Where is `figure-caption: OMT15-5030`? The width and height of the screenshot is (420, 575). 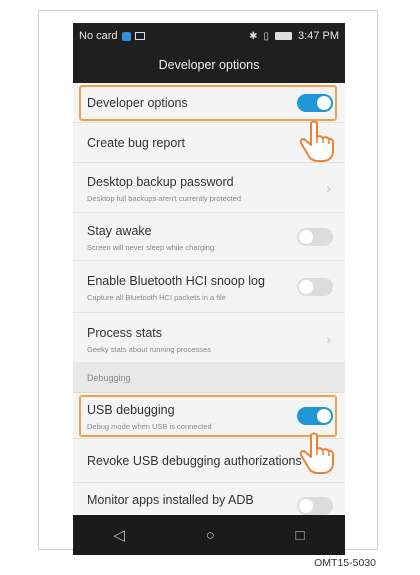
figure-caption: OMT15-5030 is located at coordinates (345, 563).